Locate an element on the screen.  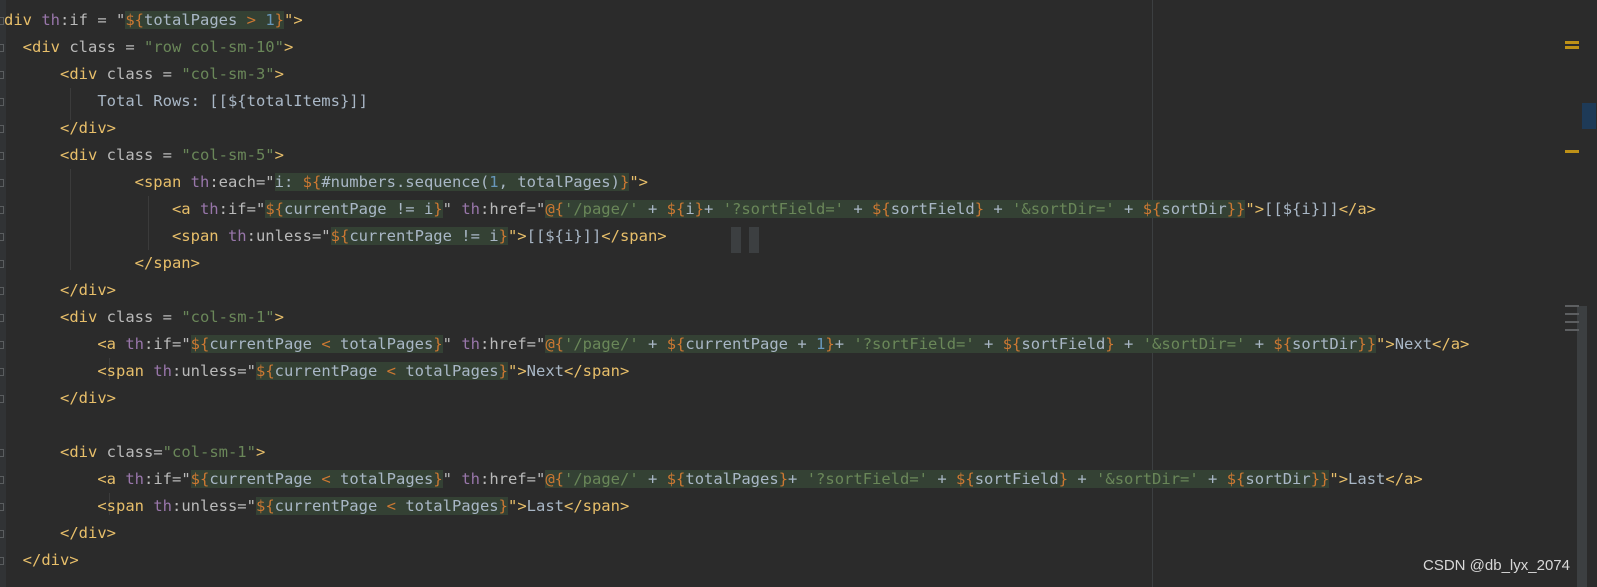
code-token: :href=" is located at coordinates (513, 479).